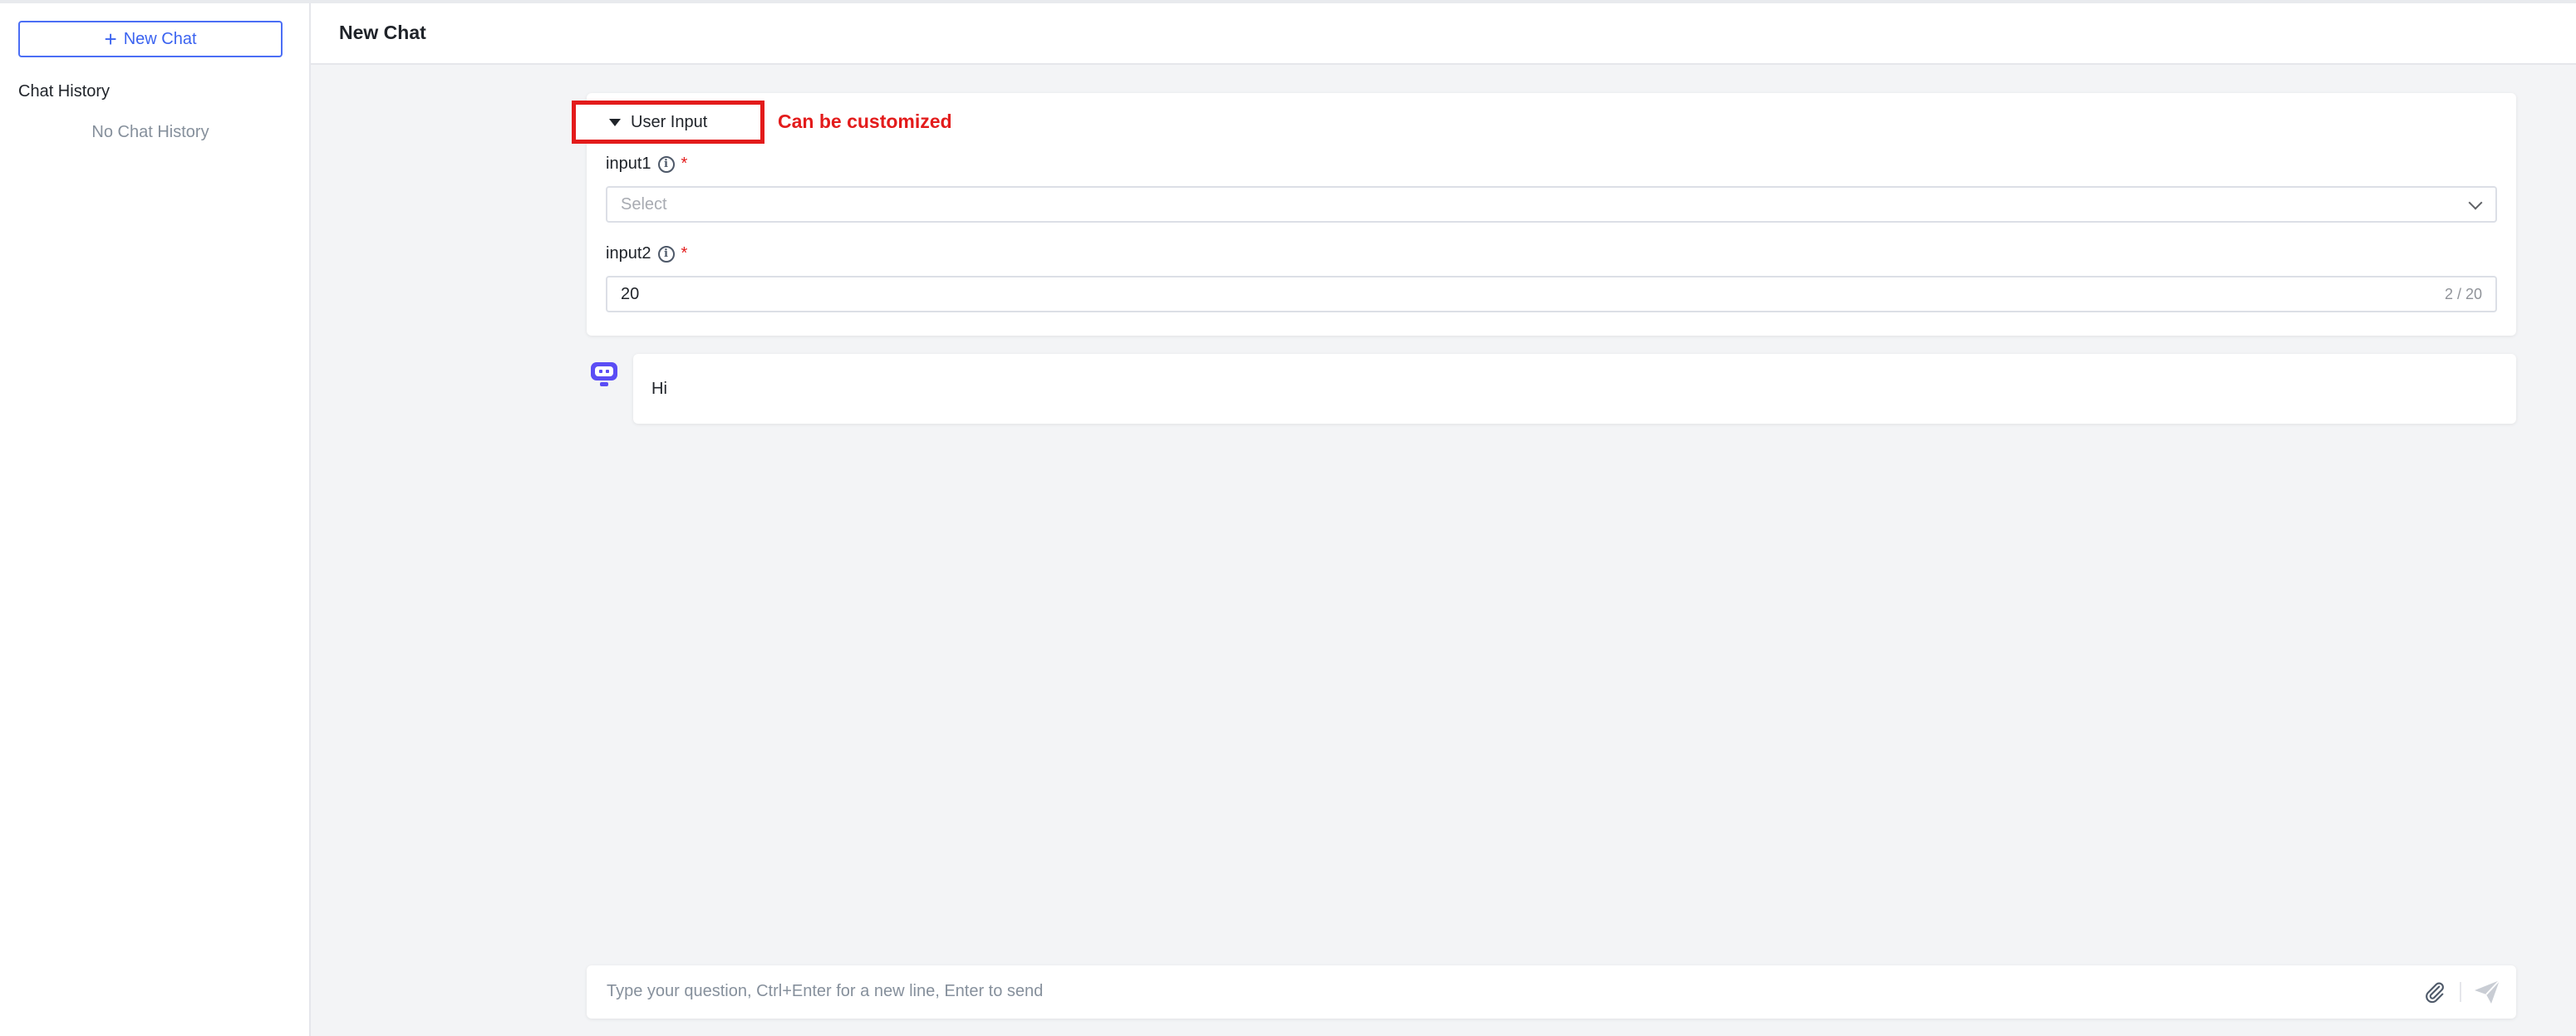 The image size is (2576, 1036). Describe the element at coordinates (64, 91) in the screenshot. I see `chat-history-title: Chat History` at that location.